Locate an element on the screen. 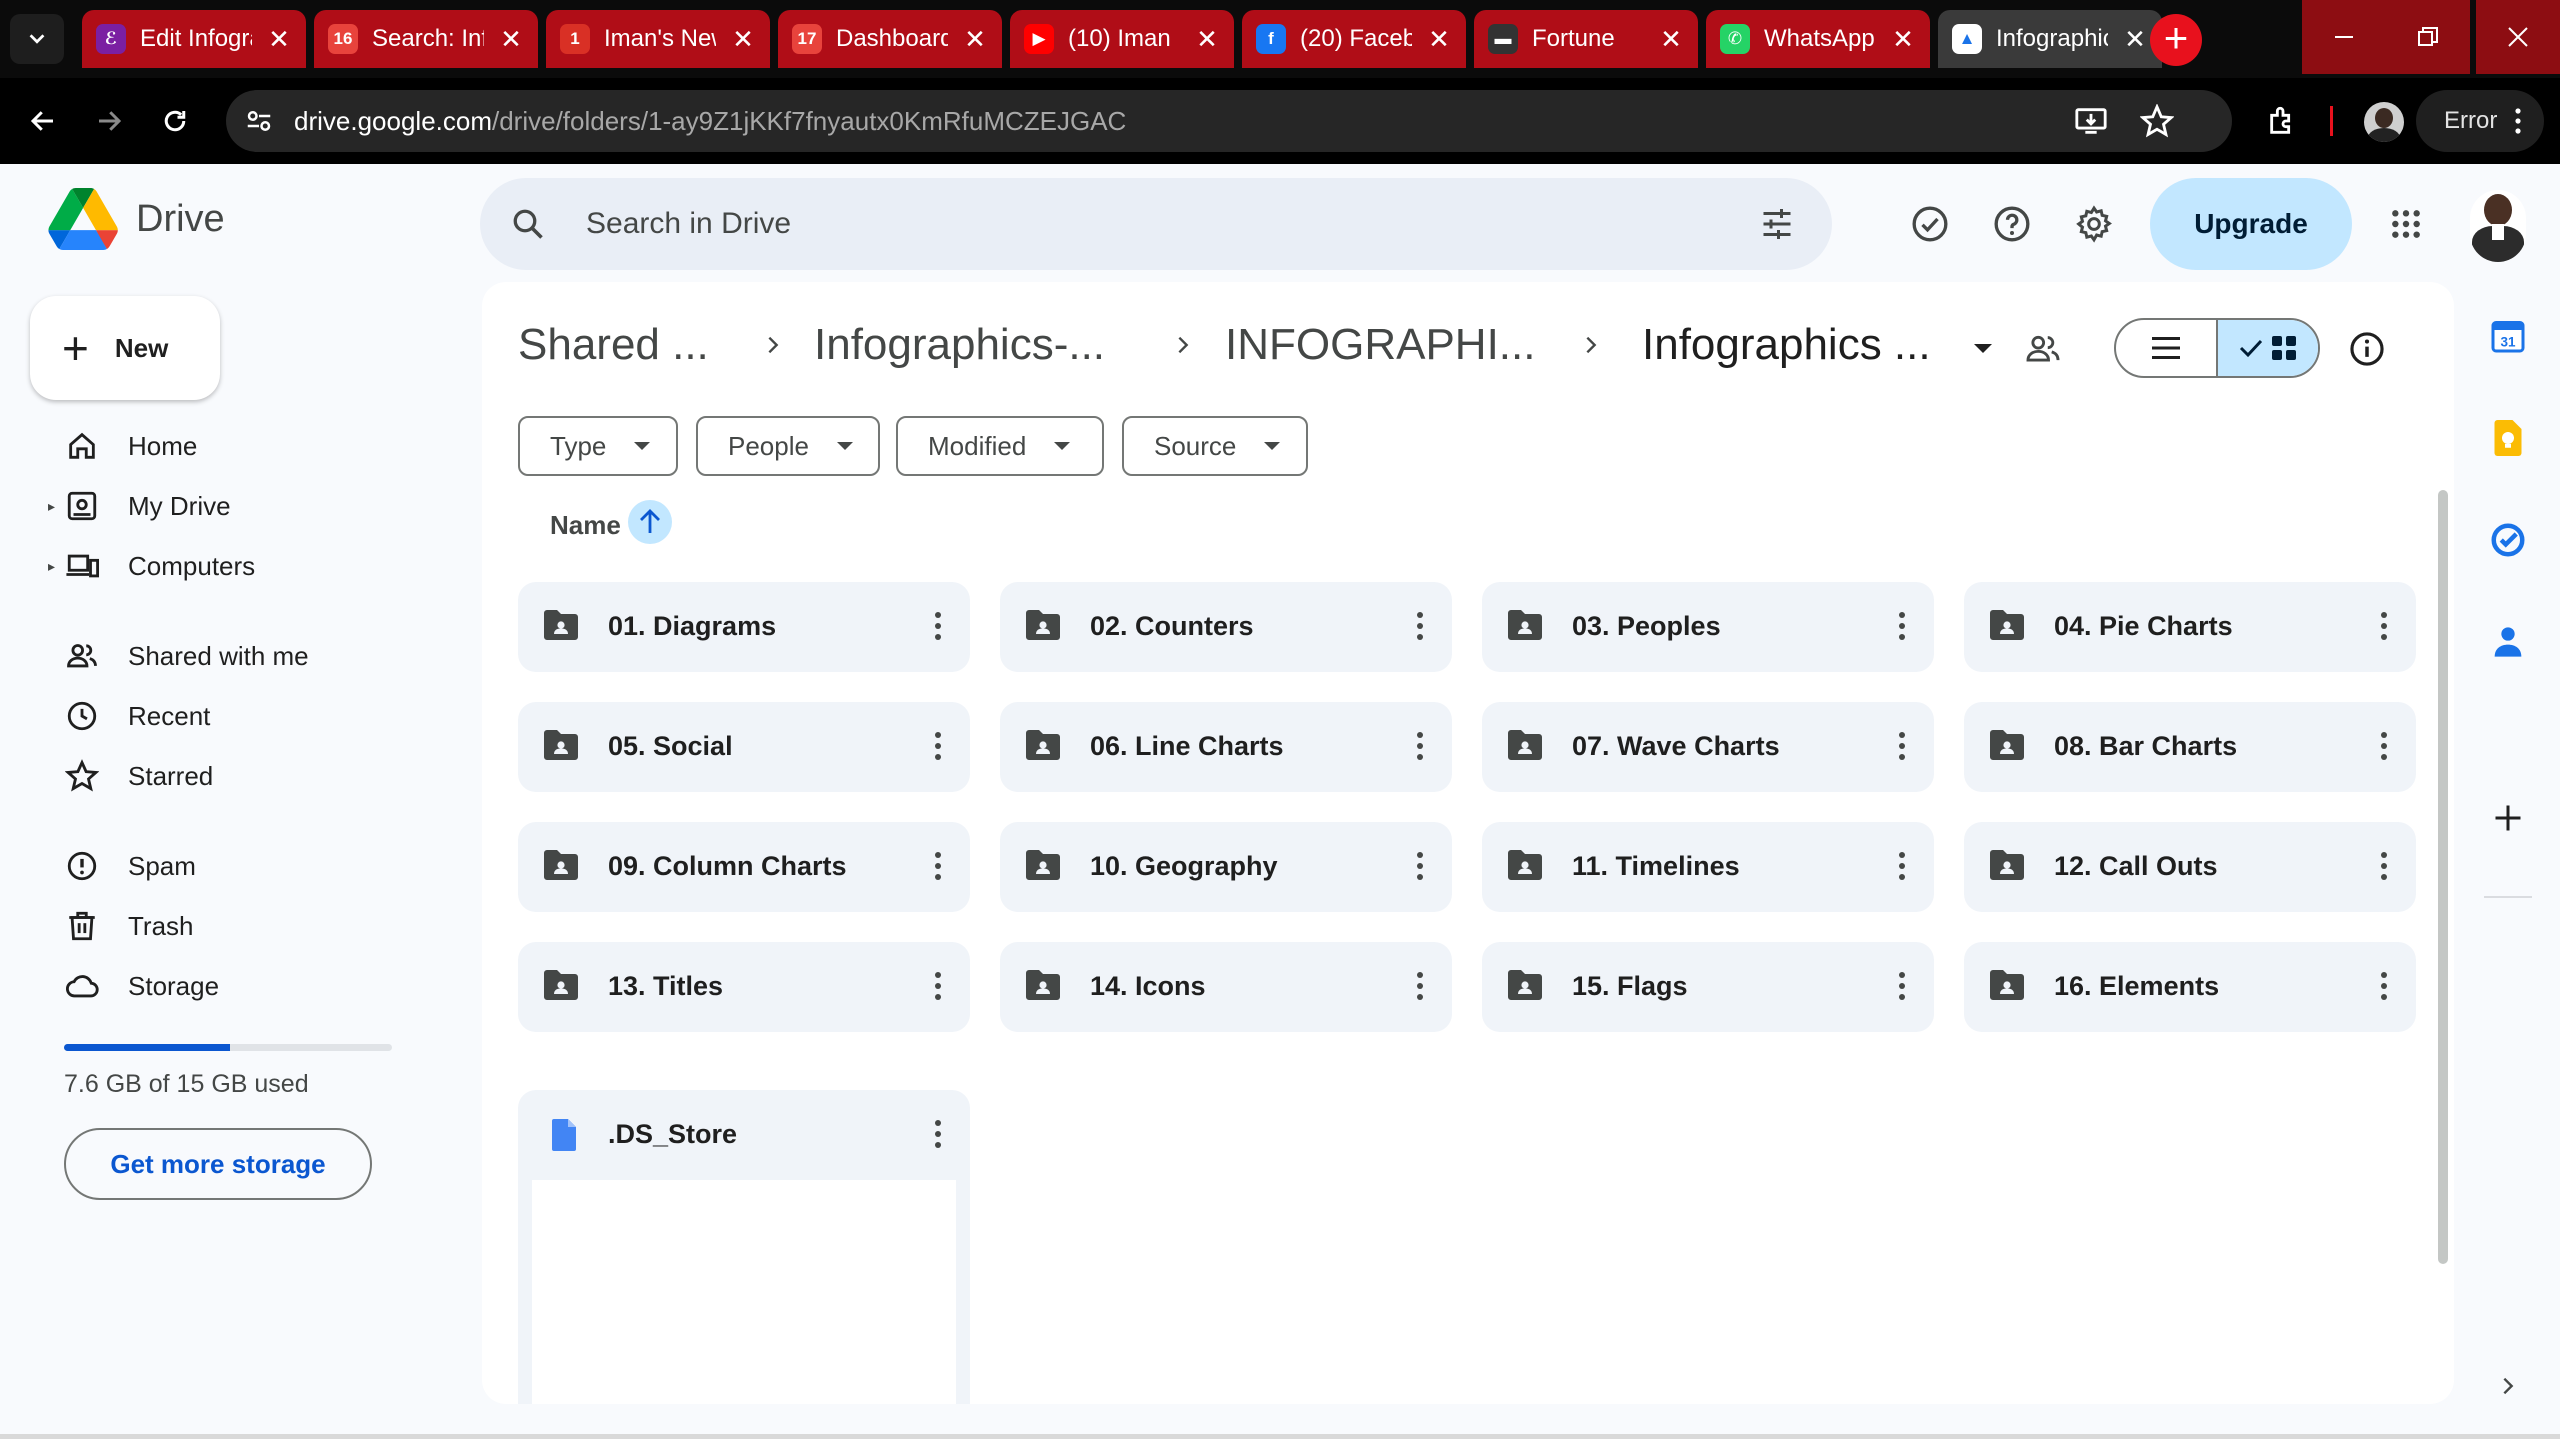  folder-card: 02. Counters is located at coordinates (1226, 627).